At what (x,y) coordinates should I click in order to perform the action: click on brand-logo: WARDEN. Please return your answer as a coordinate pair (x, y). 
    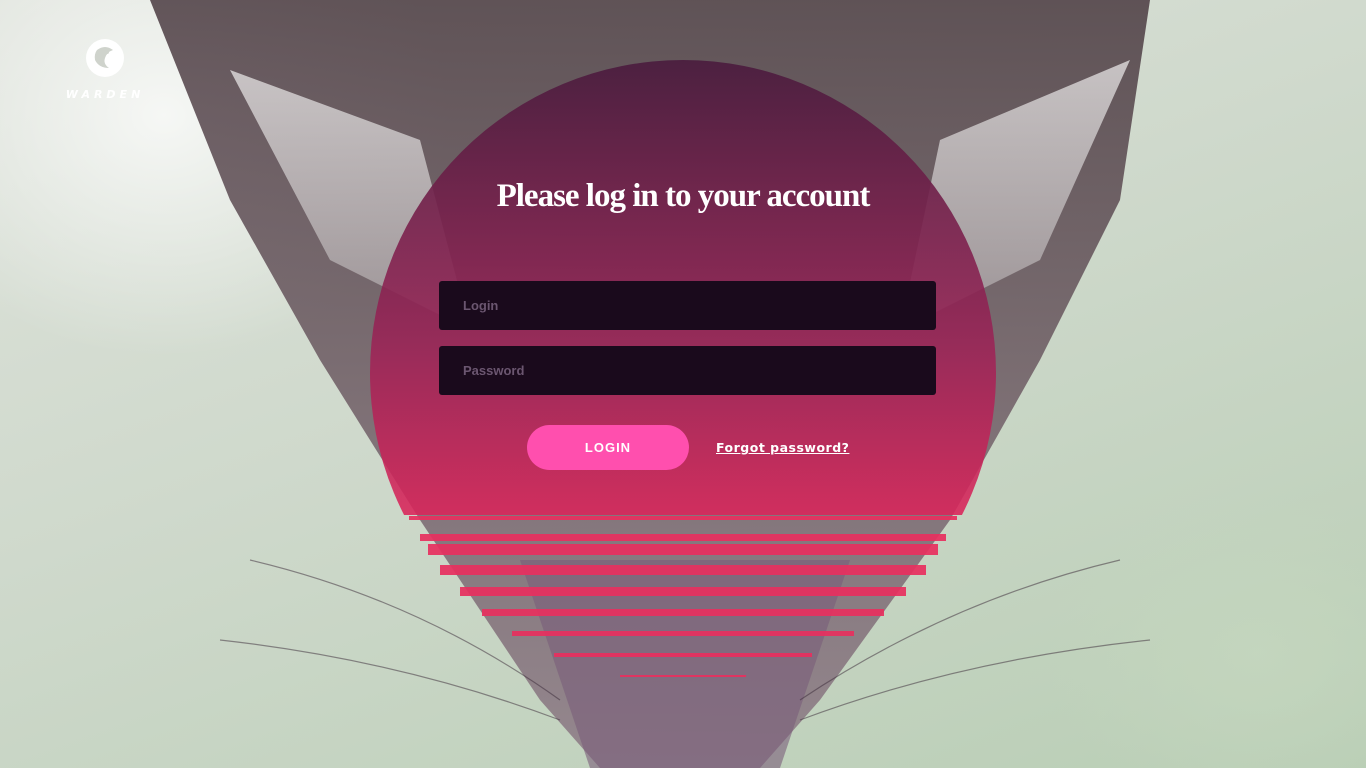
    Looking at the image, I should click on (105, 71).